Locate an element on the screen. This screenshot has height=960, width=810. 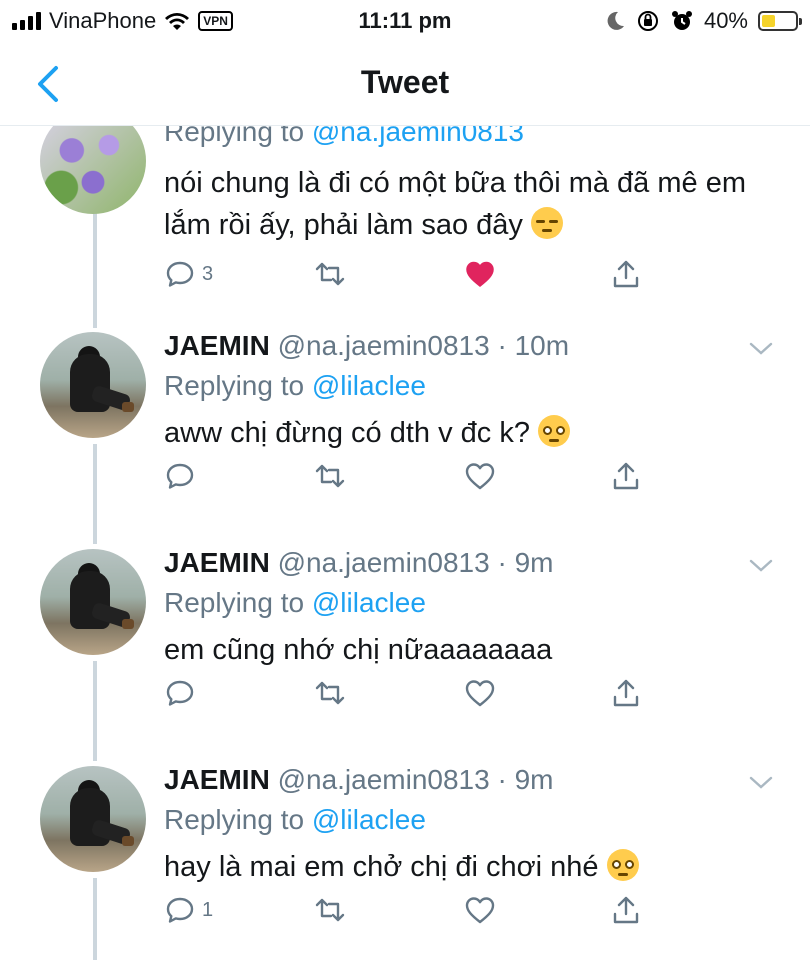
tweet-text: aww chị đừng có dth v đc k? is located at coordinates (464, 433).